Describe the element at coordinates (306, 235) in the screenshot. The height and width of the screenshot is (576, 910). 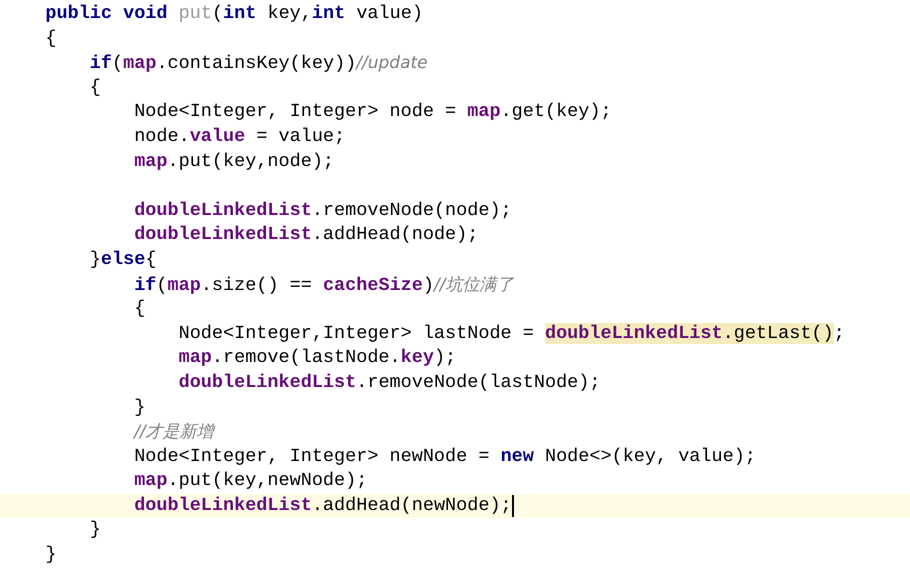
I see `code-line: doubleLinkedList.addHead(node);` at that location.